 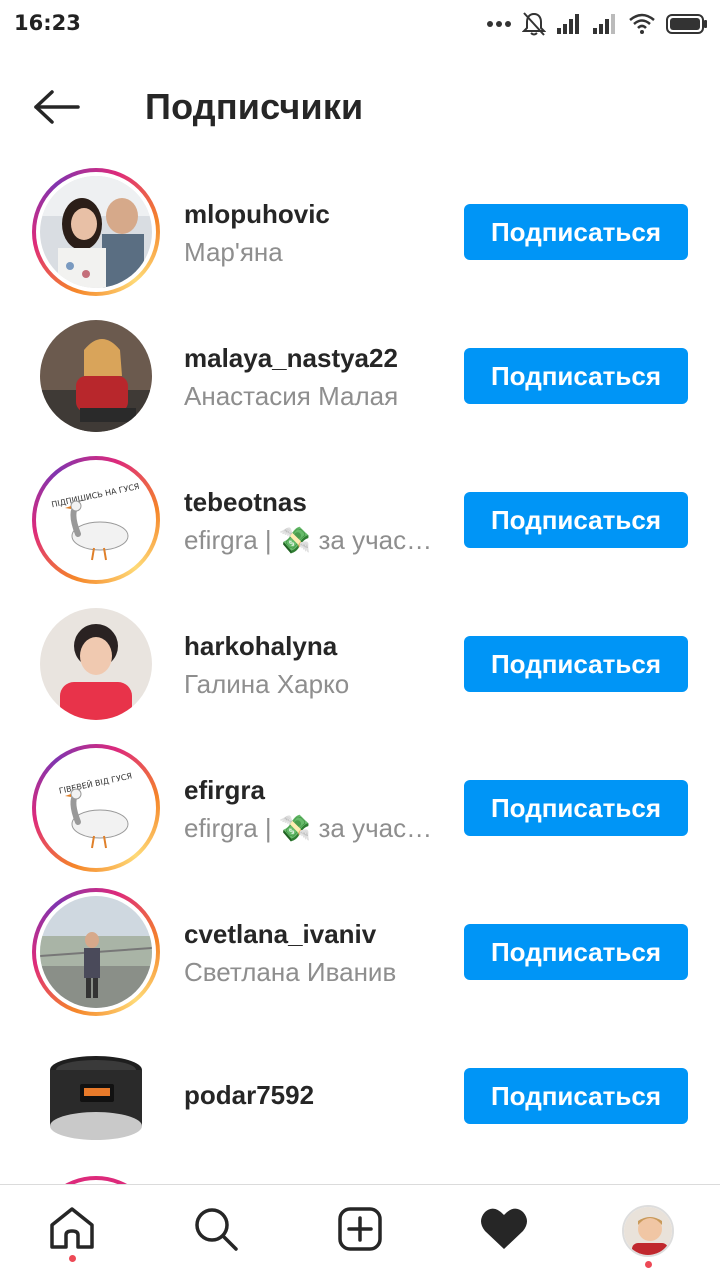 What do you see at coordinates (47, 23) in the screenshot?
I see `status-time: 16:23` at bounding box center [47, 23].